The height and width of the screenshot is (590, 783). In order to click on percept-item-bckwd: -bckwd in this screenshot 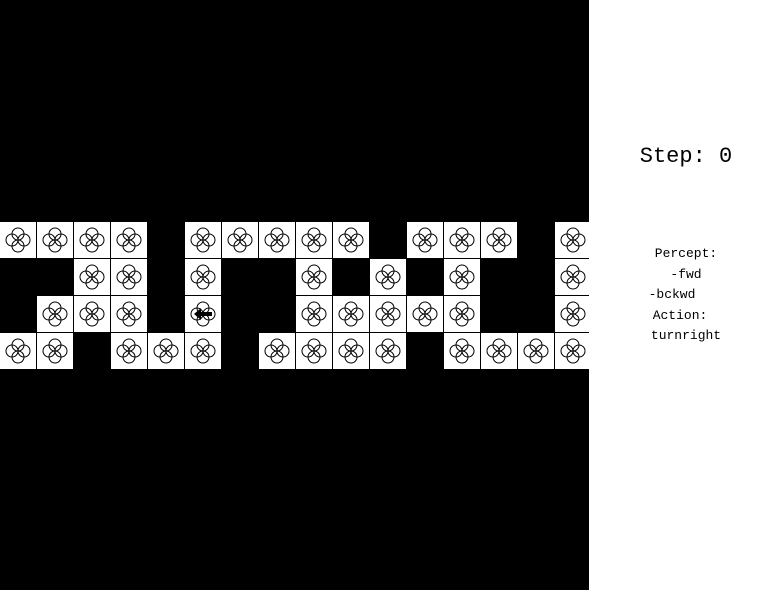, I will do `click(672, 294)`.